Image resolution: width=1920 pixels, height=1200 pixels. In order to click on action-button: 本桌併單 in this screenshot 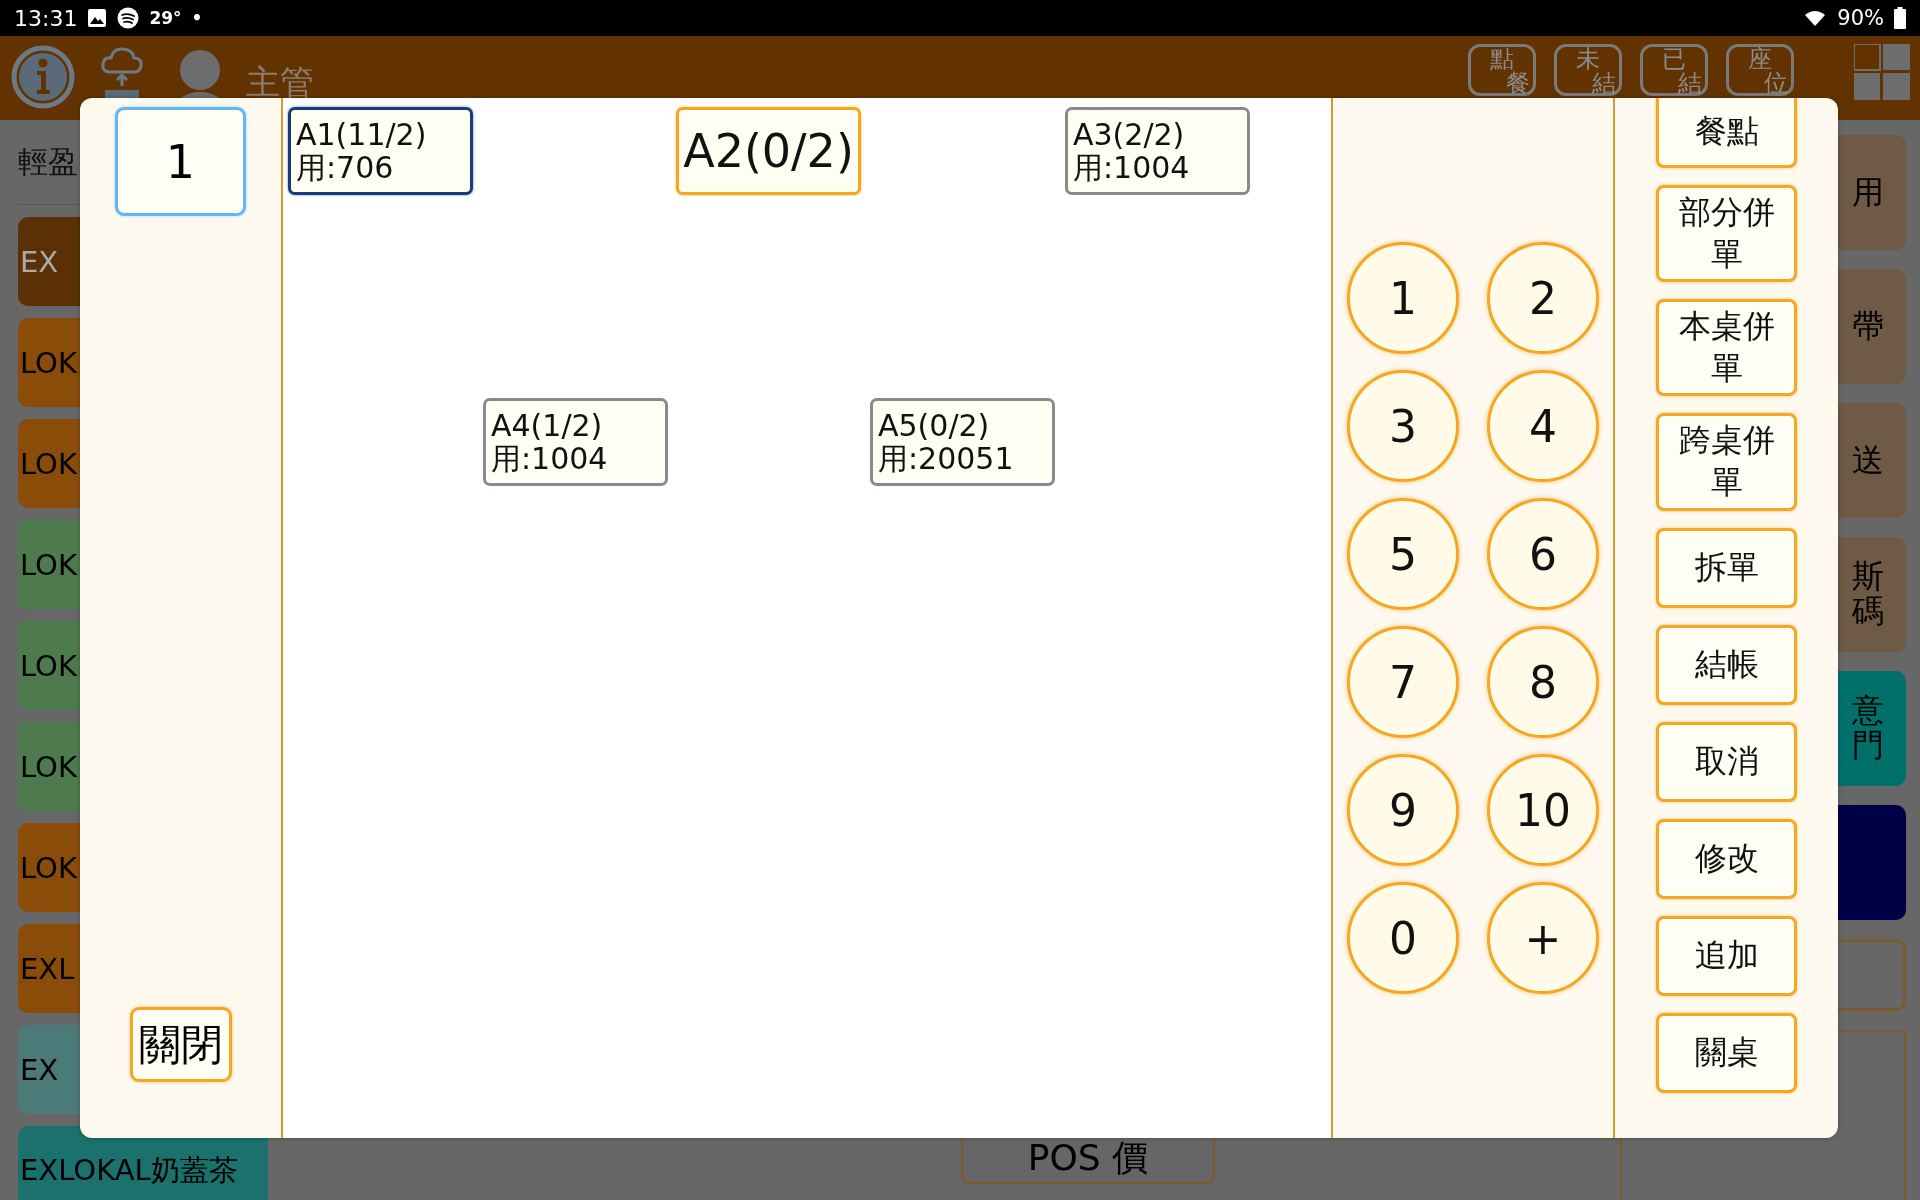, I will do `click(1726, 348)`.